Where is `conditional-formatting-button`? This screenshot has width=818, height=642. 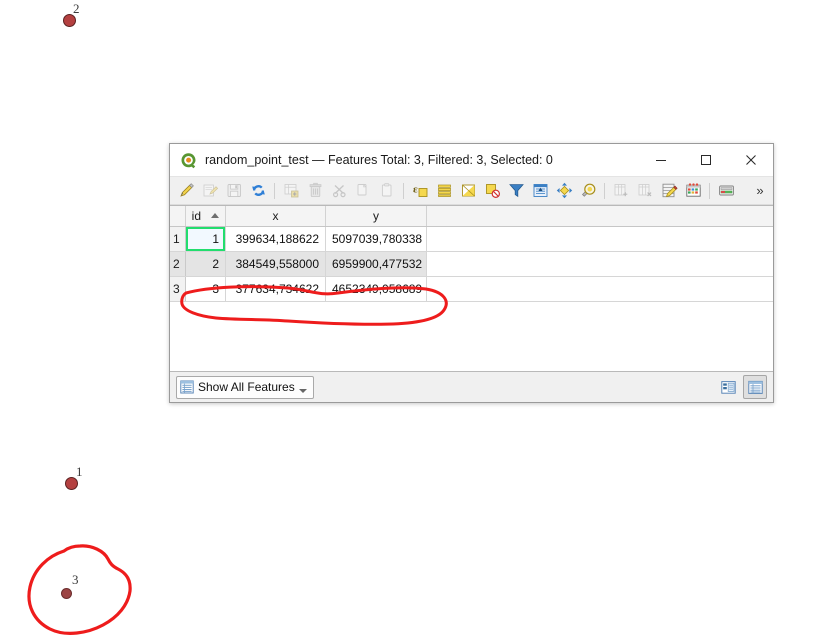
conditional-formatting-button is located at coordinates (693, 191).